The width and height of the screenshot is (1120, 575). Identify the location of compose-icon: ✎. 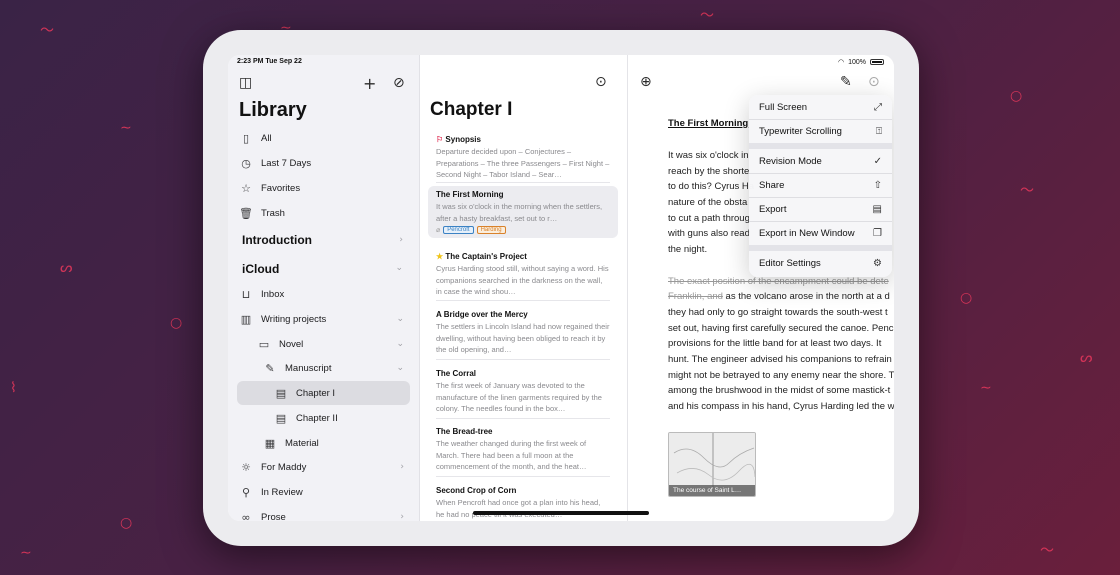
(846, 82).